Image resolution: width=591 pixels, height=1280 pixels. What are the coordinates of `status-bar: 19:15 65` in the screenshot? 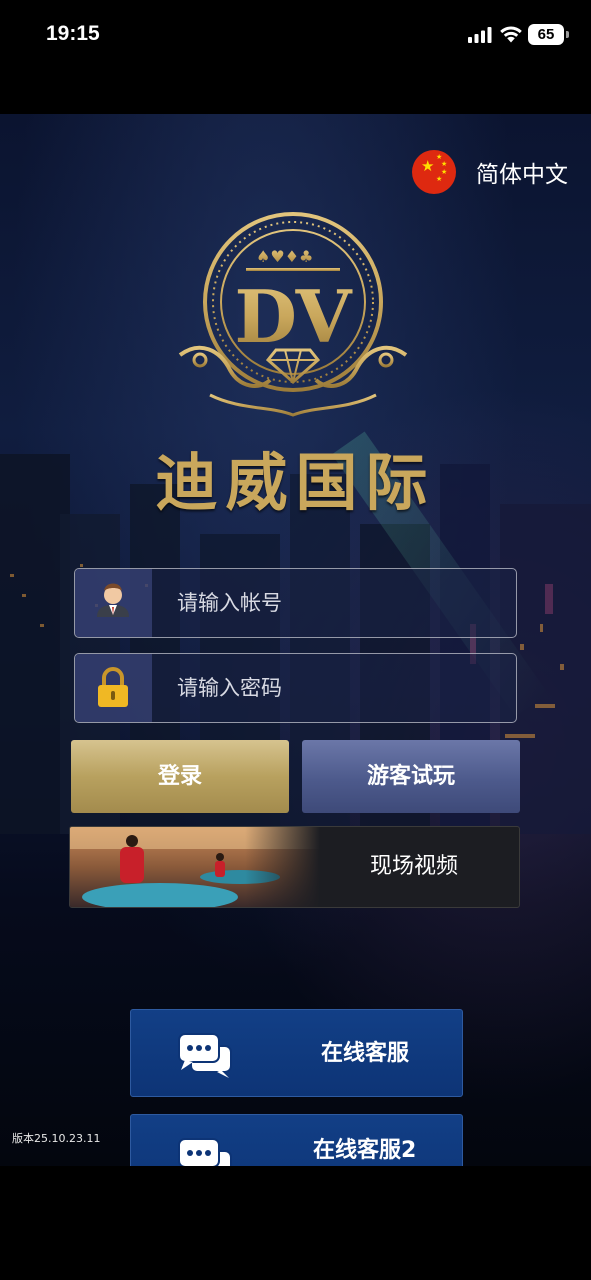 It's located at (295, 57).